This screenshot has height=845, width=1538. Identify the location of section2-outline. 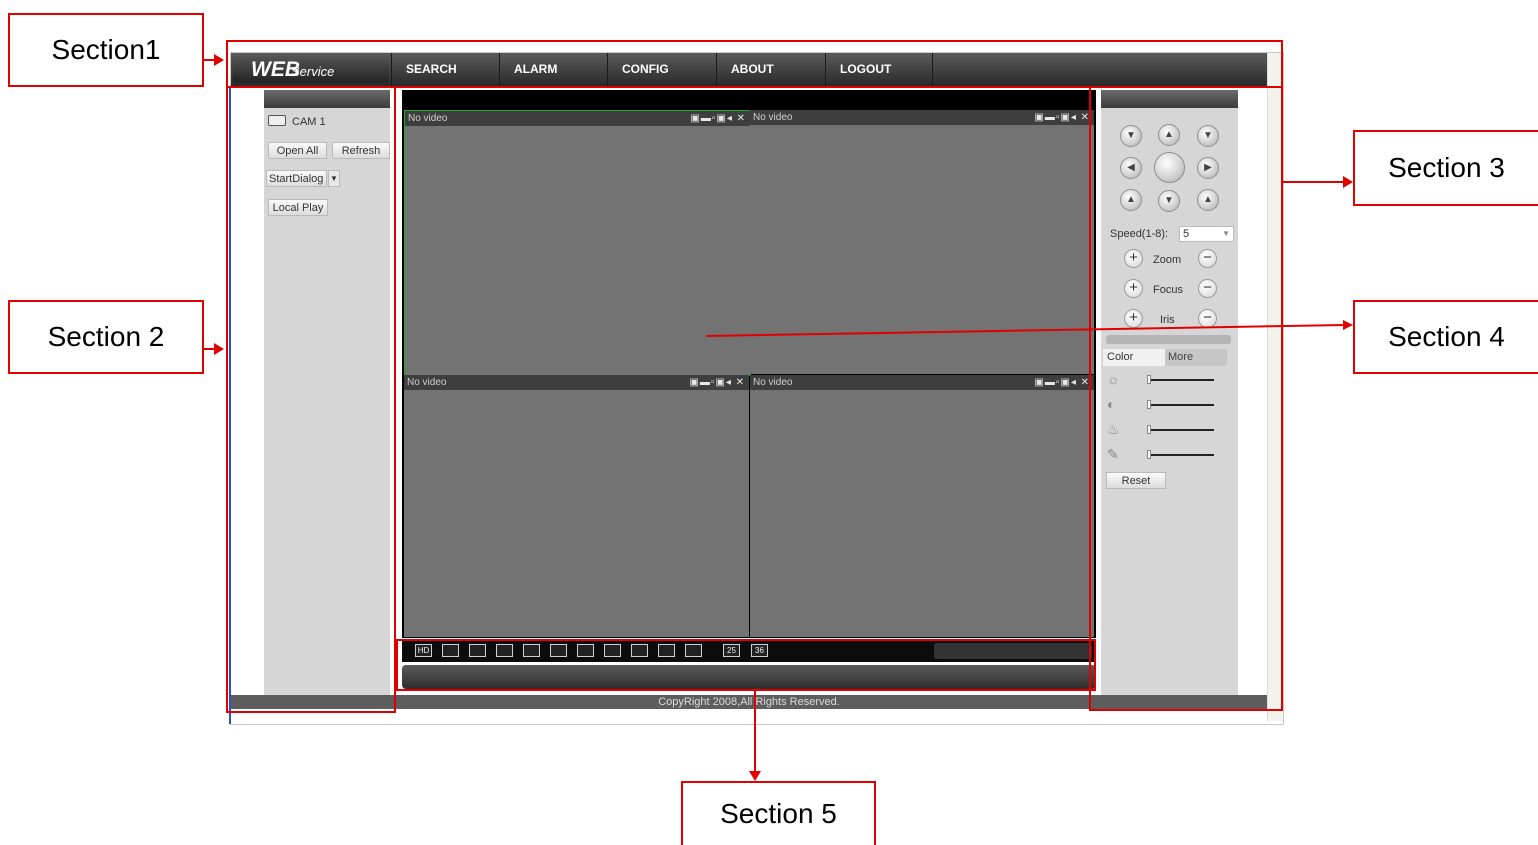
(311, 399).